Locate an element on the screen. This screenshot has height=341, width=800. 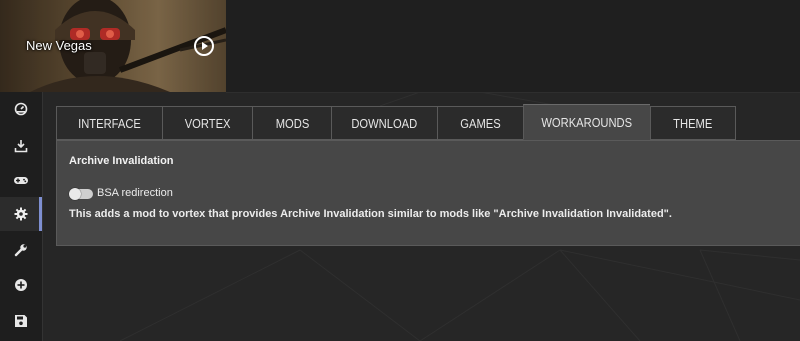
sidebar-item-tools is located at coordinates (21, 250).